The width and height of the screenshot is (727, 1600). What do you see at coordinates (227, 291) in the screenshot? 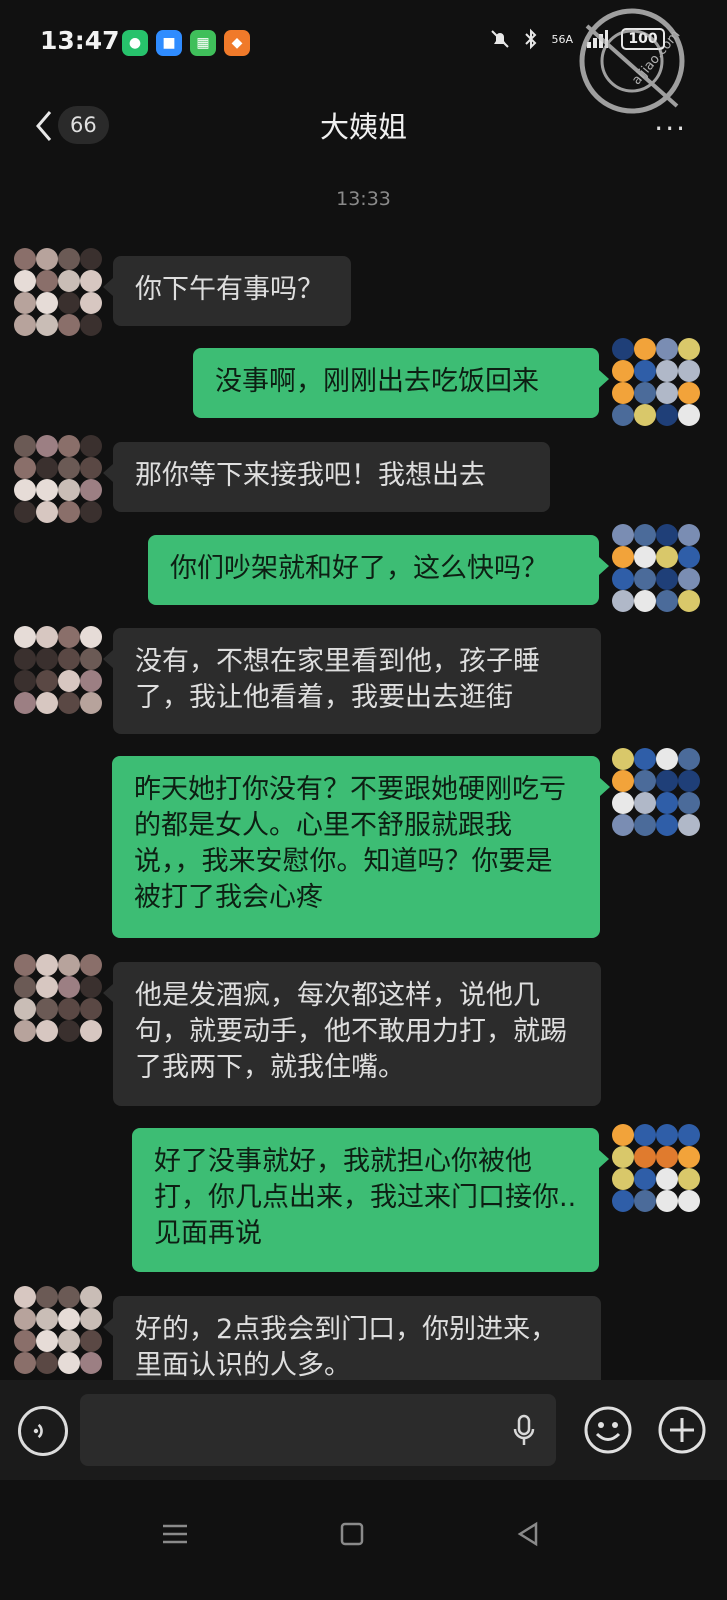
I see `message-bubble: 你下午有事吗？` at bounding box center [227, 291].